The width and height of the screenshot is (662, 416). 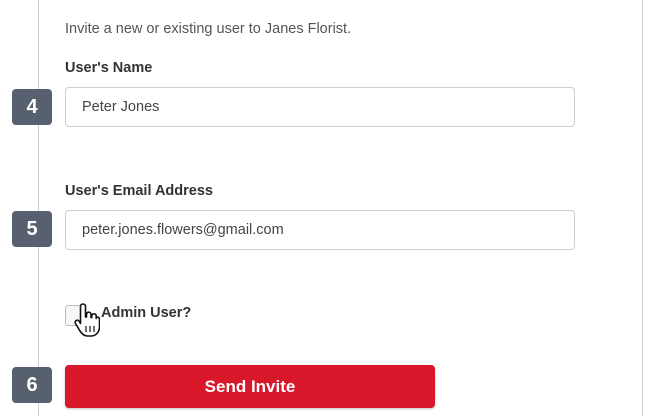 I want to click on send-invite-button: Send Invite, so click(x=250, y=386).